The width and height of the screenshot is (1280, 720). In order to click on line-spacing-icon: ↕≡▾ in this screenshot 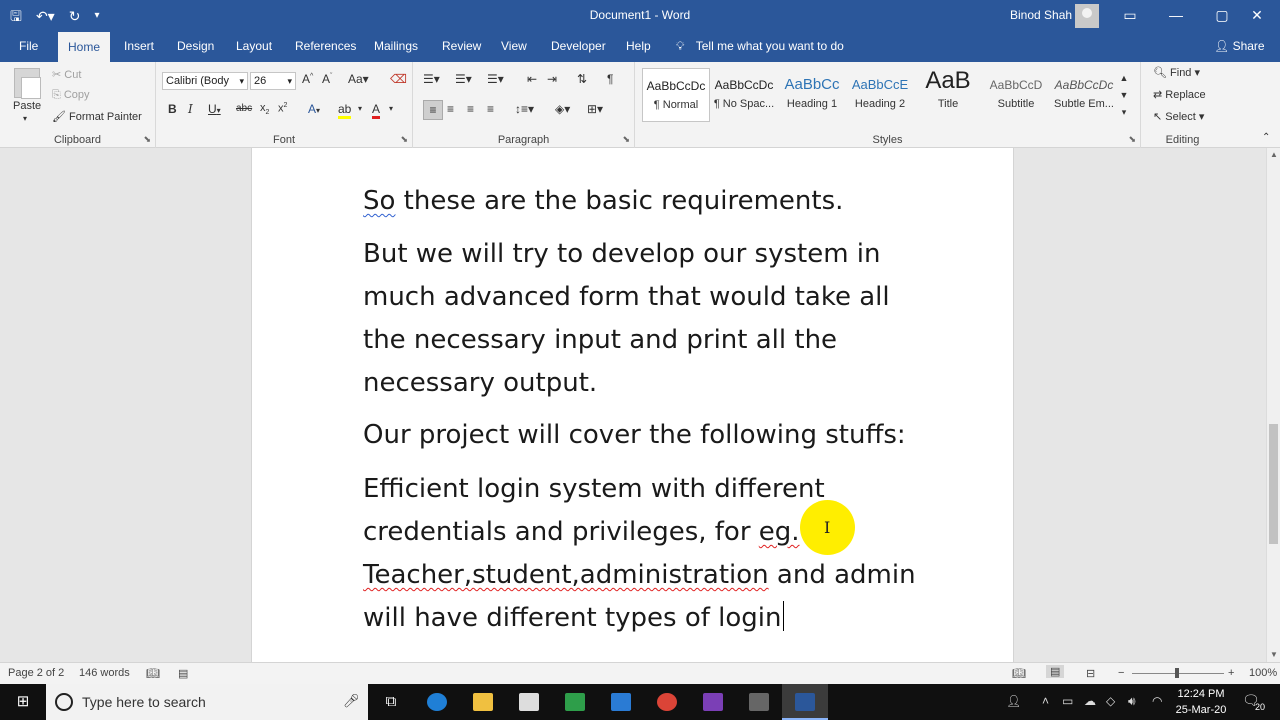, I will do `click(524, 109)`.